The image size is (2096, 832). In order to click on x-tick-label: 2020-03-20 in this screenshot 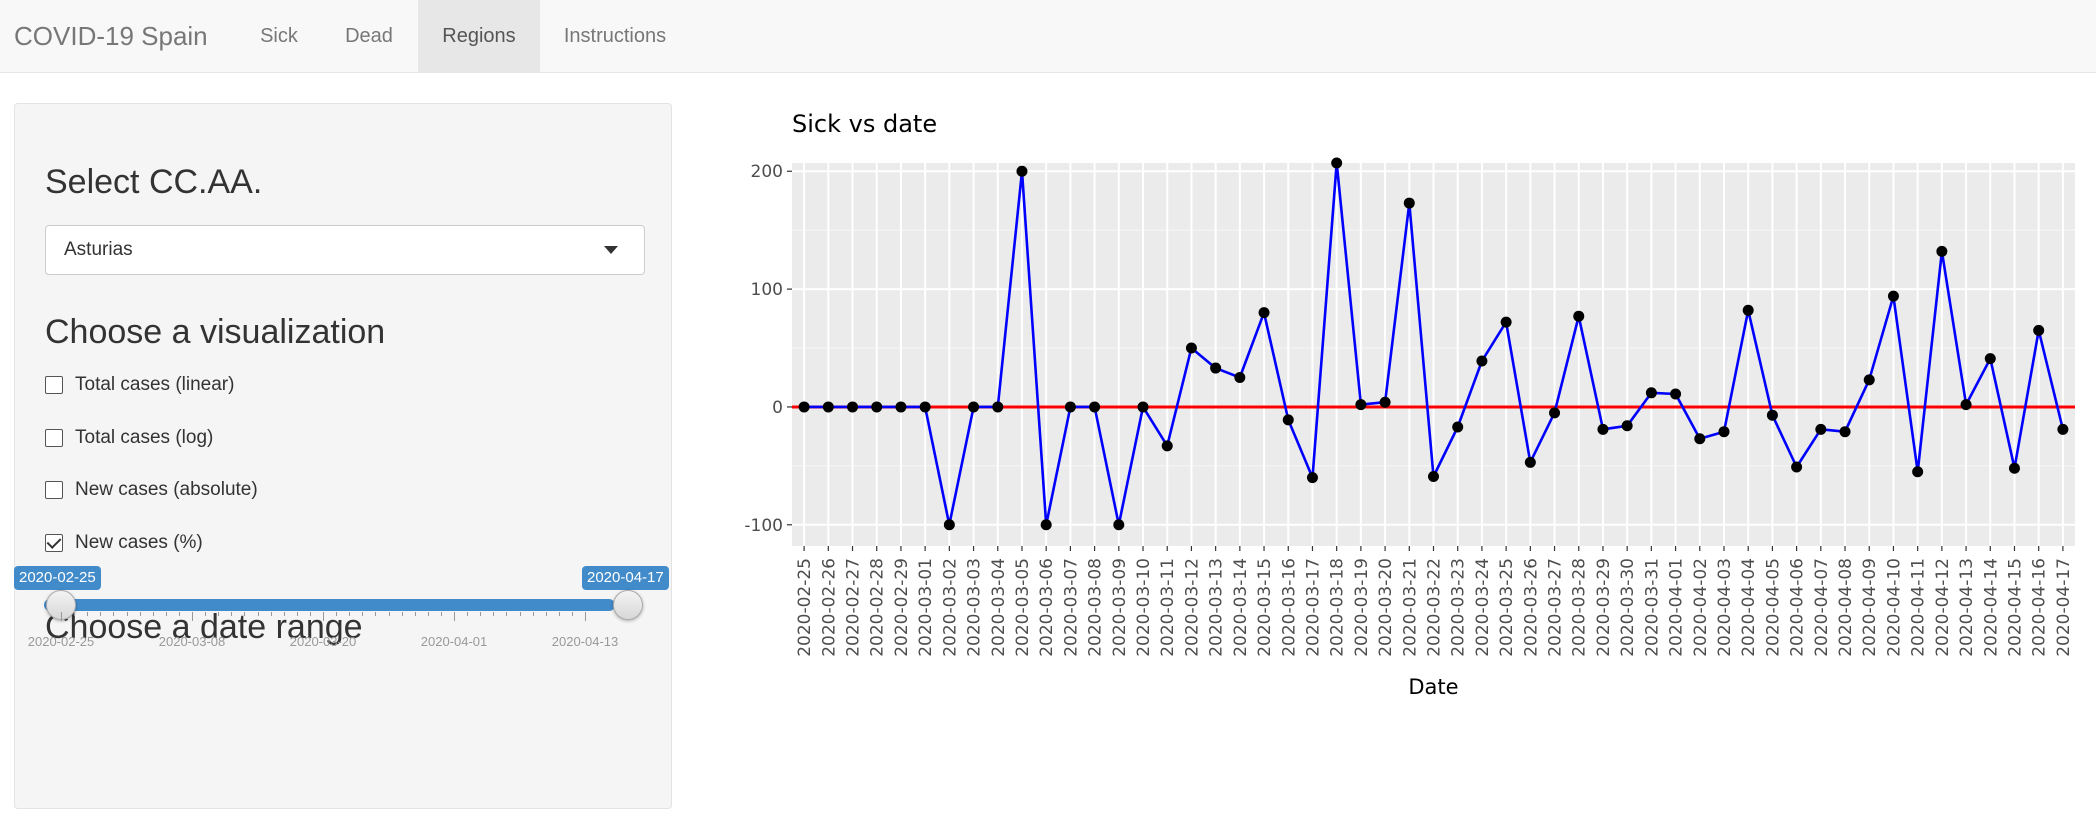, I will do `click(1386, 607)`.